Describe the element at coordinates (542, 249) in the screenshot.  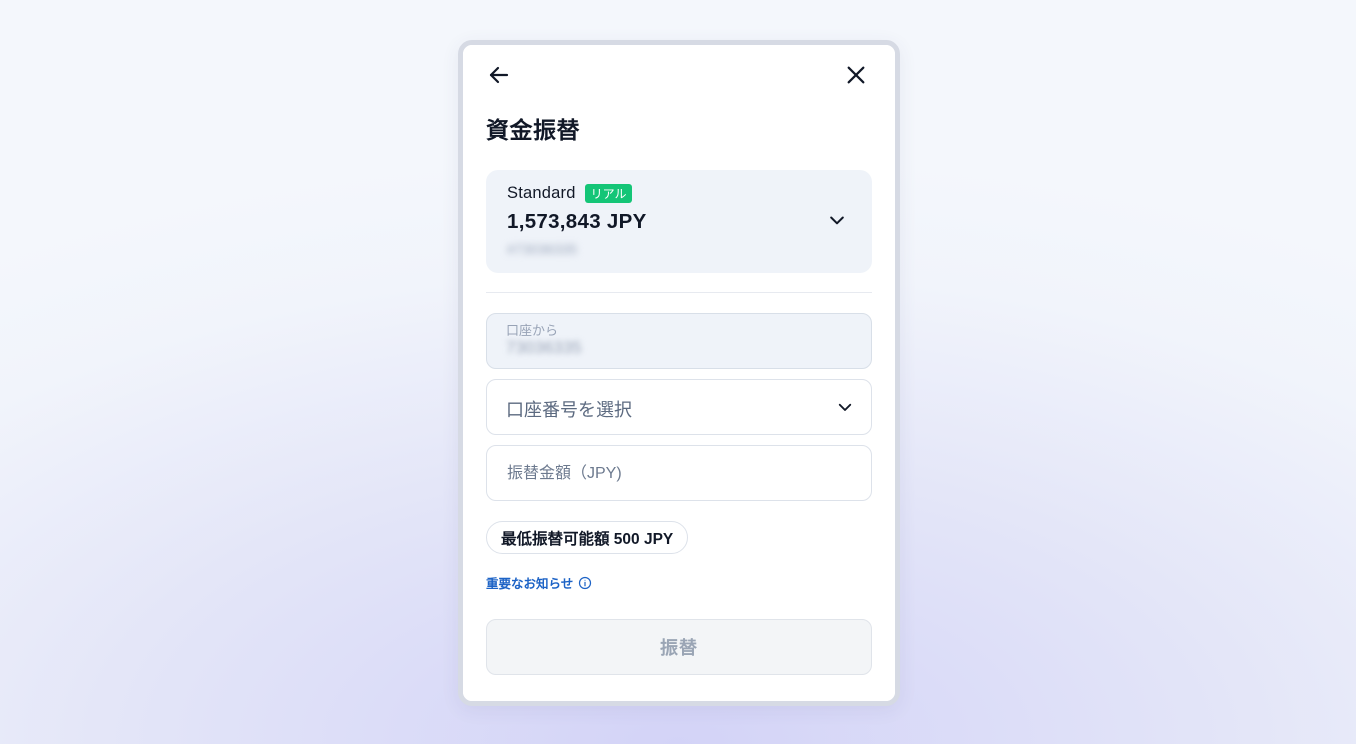
I see `account-number: #73036335` at that location.